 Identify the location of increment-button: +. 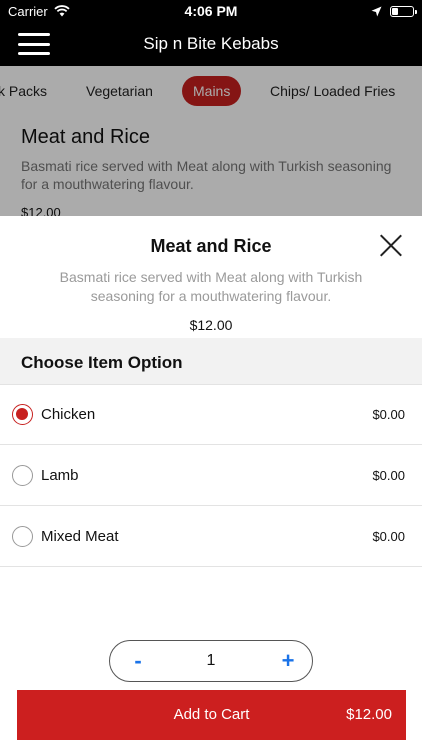
(288, 661).